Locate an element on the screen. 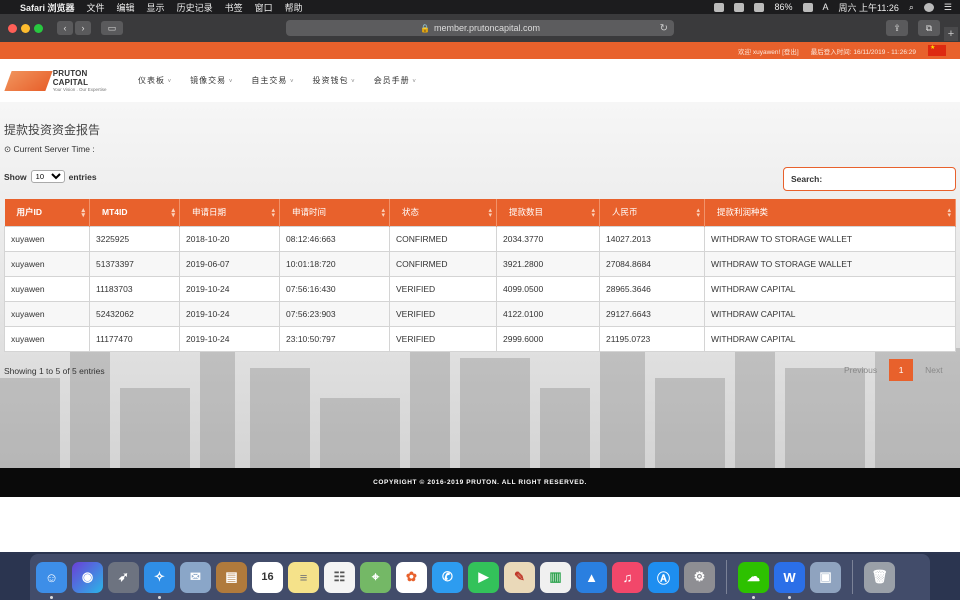  wechat-status-icon is located at coordinates (719, 7).